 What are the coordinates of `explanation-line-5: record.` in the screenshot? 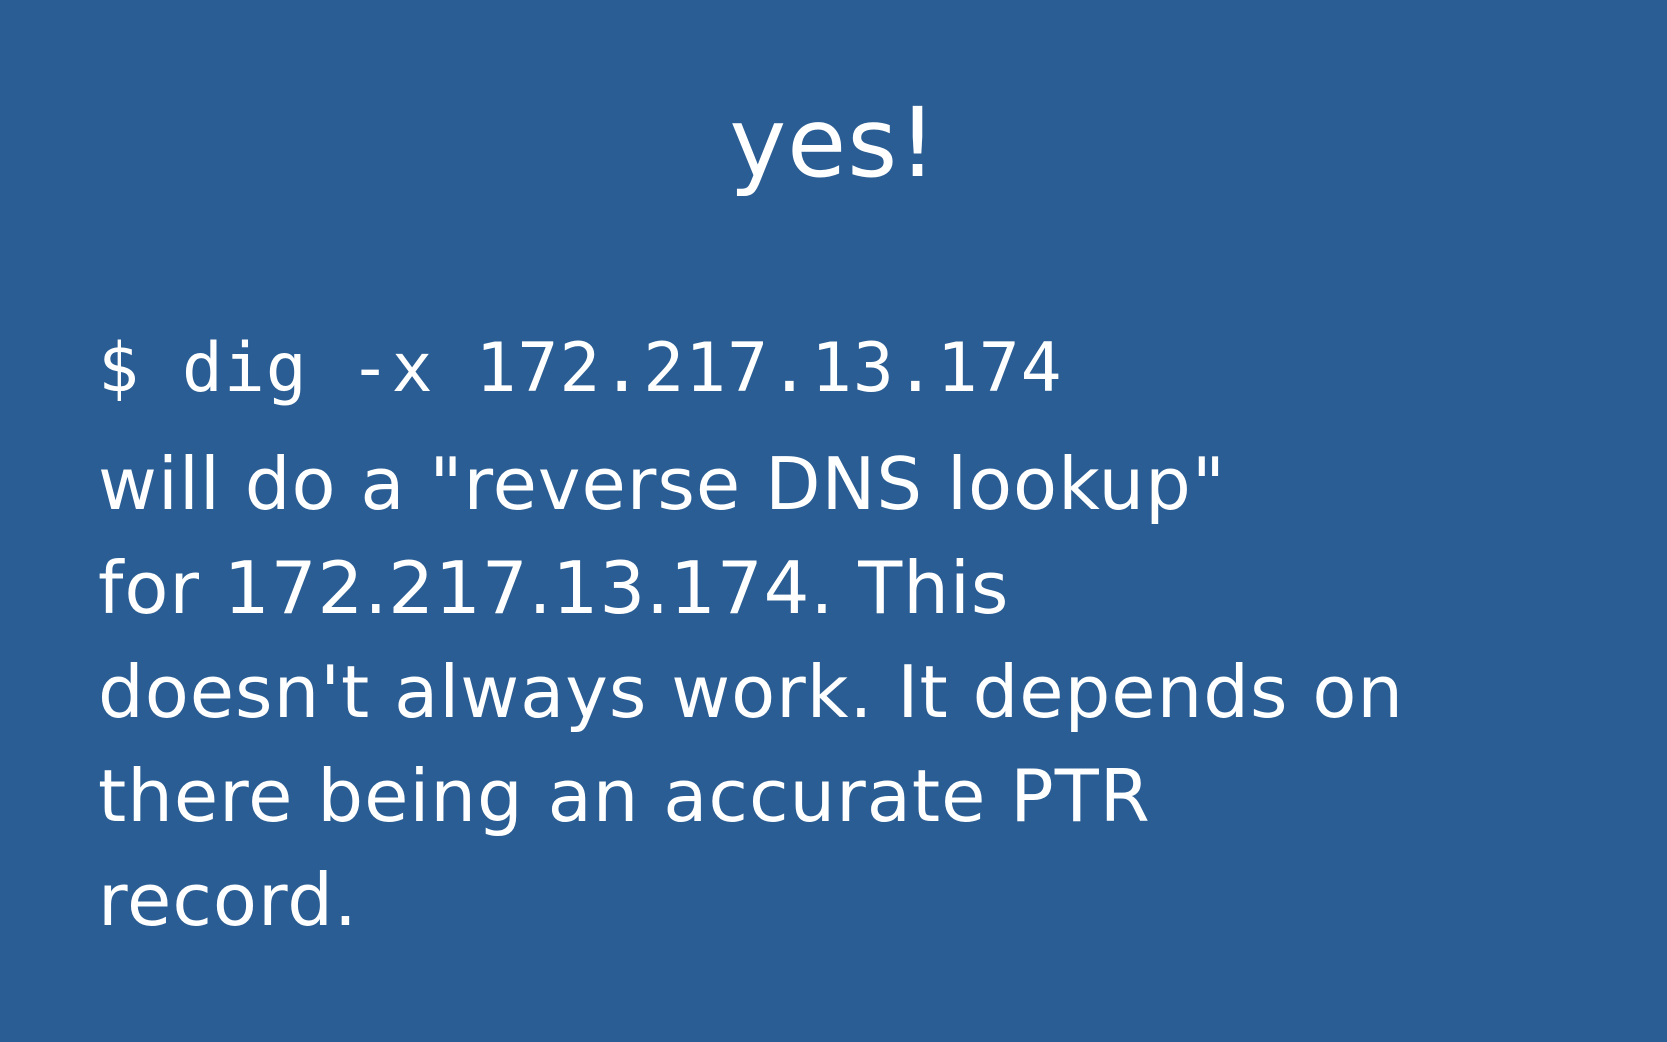 It's located at (228, 900).